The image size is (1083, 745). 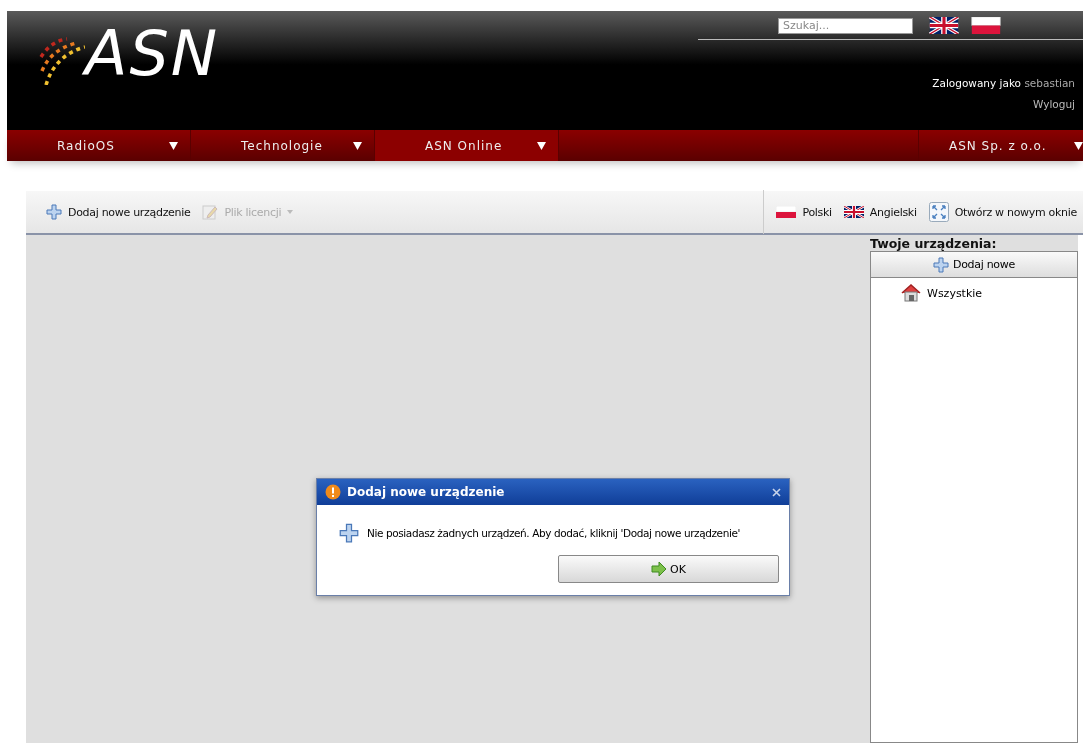 I want to click on panel-title: Twoje urządzenia:, so click(x=974, y=243).